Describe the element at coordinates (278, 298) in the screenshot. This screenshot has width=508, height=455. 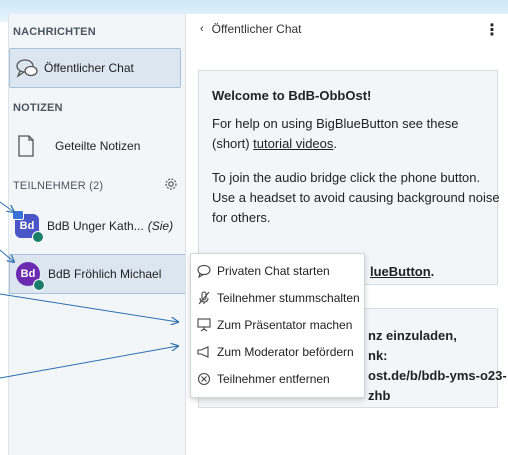
I see `menu-item-mute: Teilnehmer stummschalten` at that location.